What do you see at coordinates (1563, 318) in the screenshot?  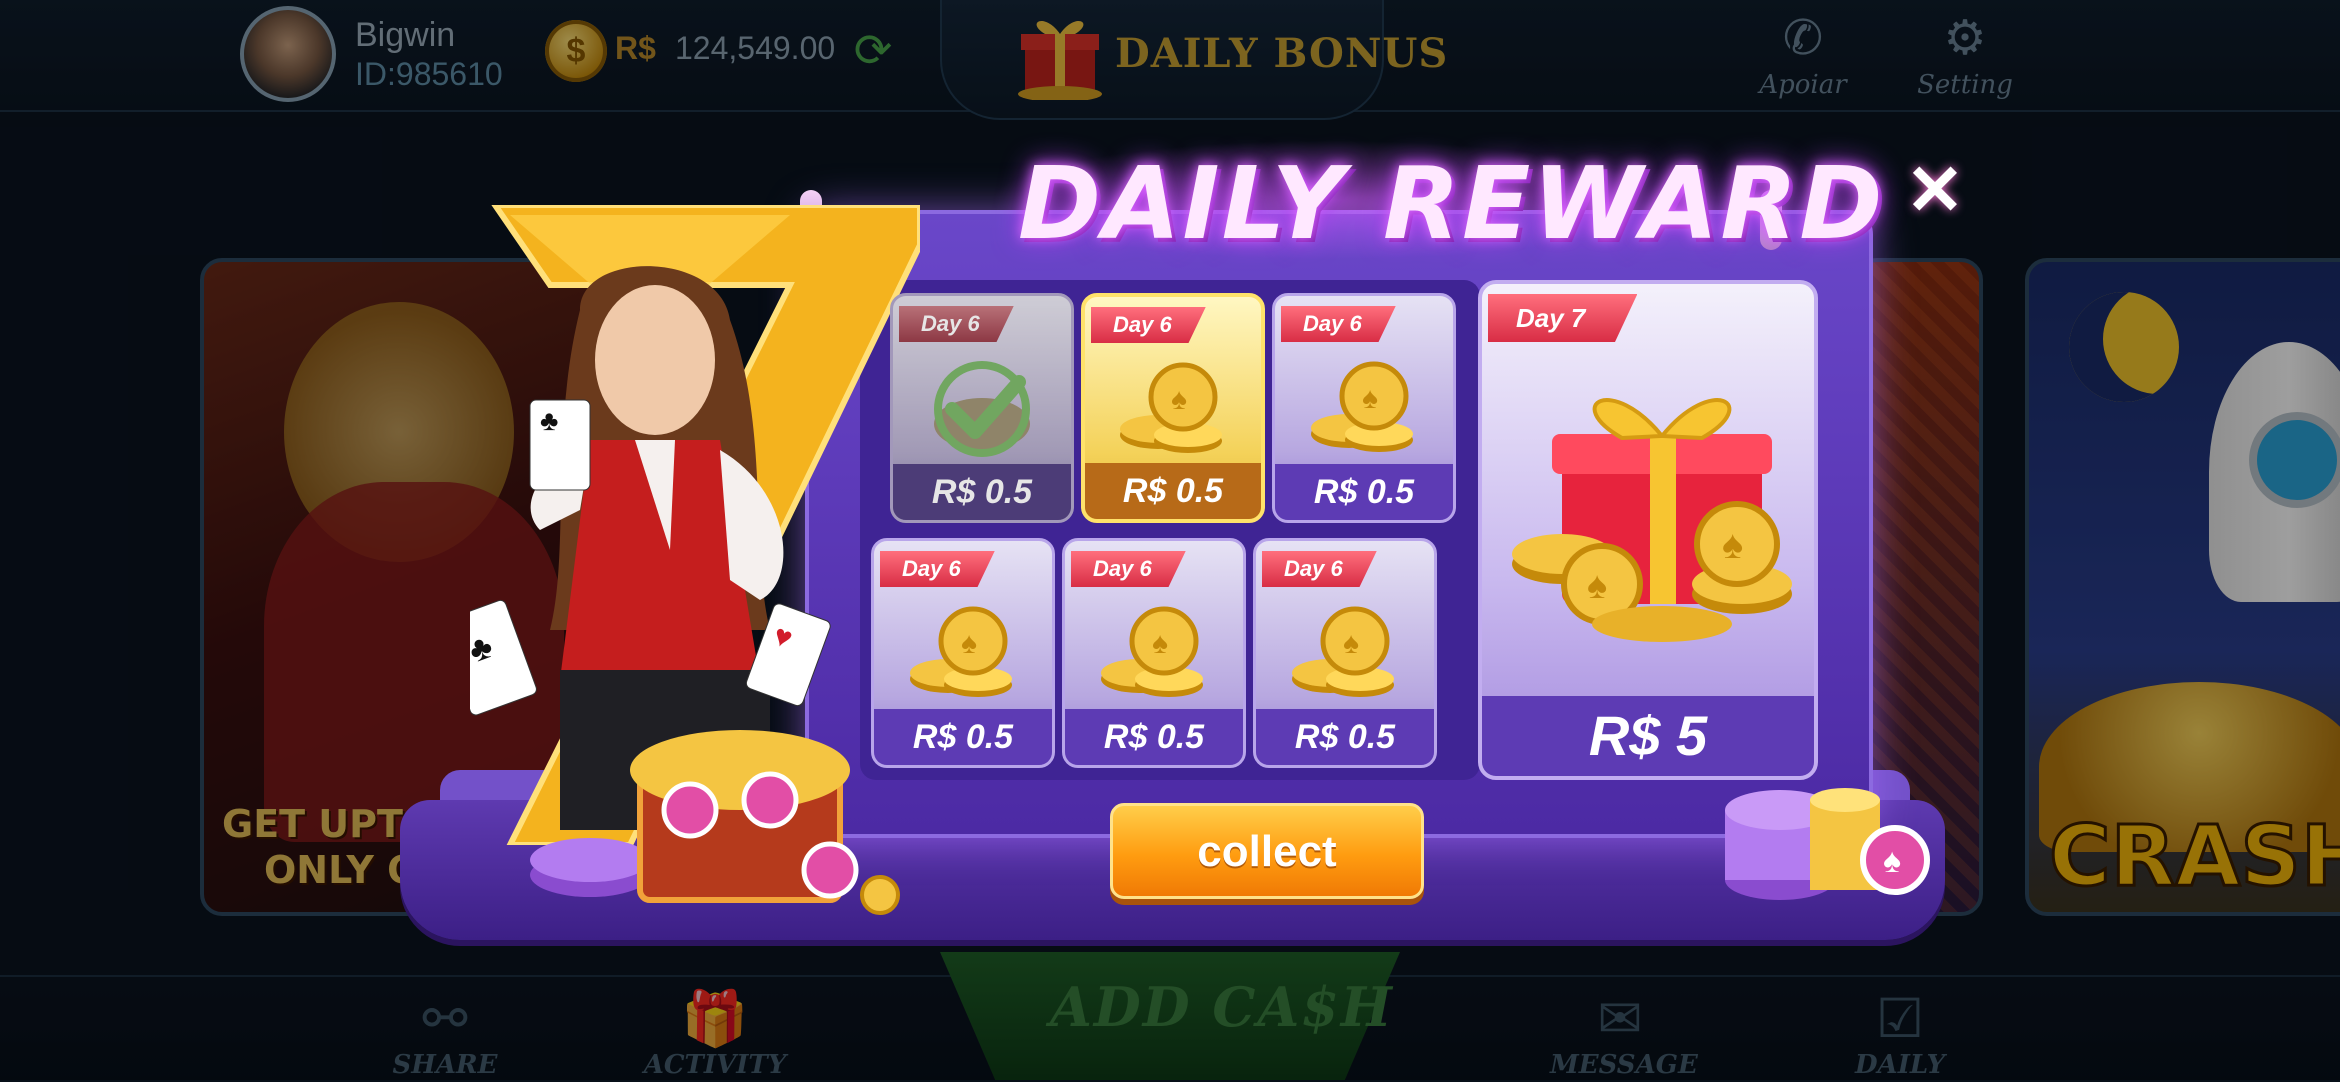 I see `day-tag: Day 7` at bounding box center [1563, 318].